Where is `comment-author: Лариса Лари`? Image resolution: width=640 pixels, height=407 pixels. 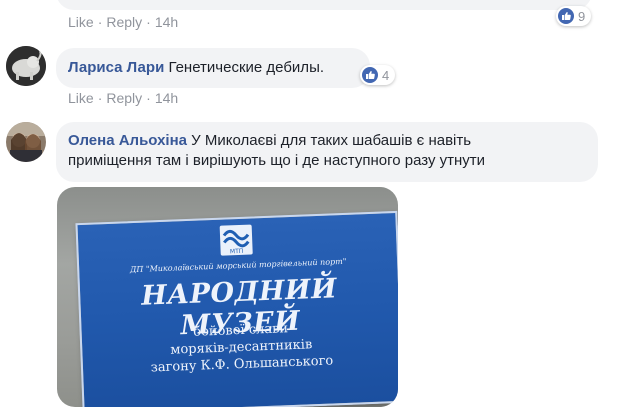
comment-author: Лариса Лари is located at coordinates (116, 67).